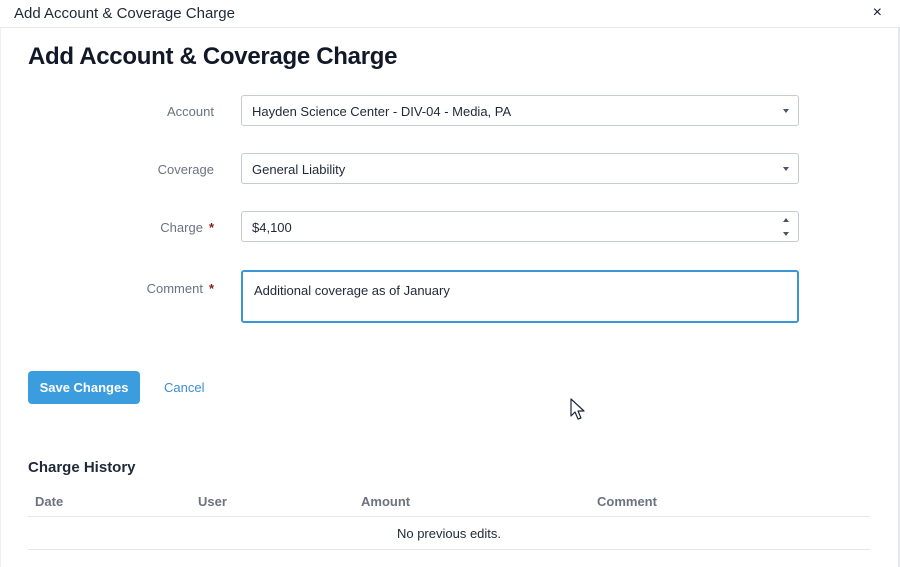 This screenshot has height=567, width=900. What do you see at coordinates (627, 501) in the screenshot?
I see `column-header-comment: Comment` at bounding box center [627, 501].